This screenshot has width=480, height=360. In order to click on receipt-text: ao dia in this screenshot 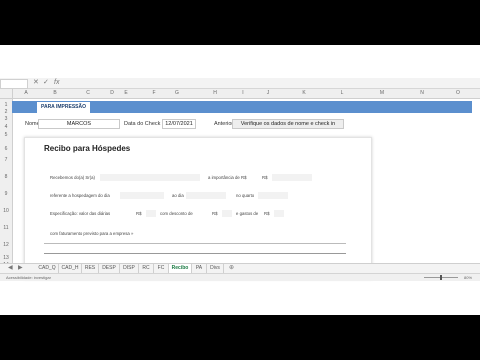, I will do `click(178, 195)`.